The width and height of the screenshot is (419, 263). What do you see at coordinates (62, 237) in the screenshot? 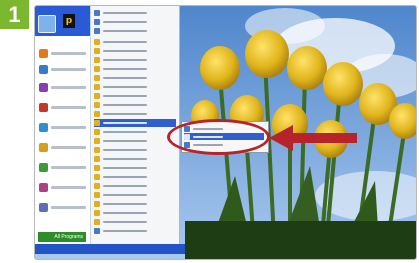
I see `all-programs-button: All Programs` at bounding box center [62, 237].